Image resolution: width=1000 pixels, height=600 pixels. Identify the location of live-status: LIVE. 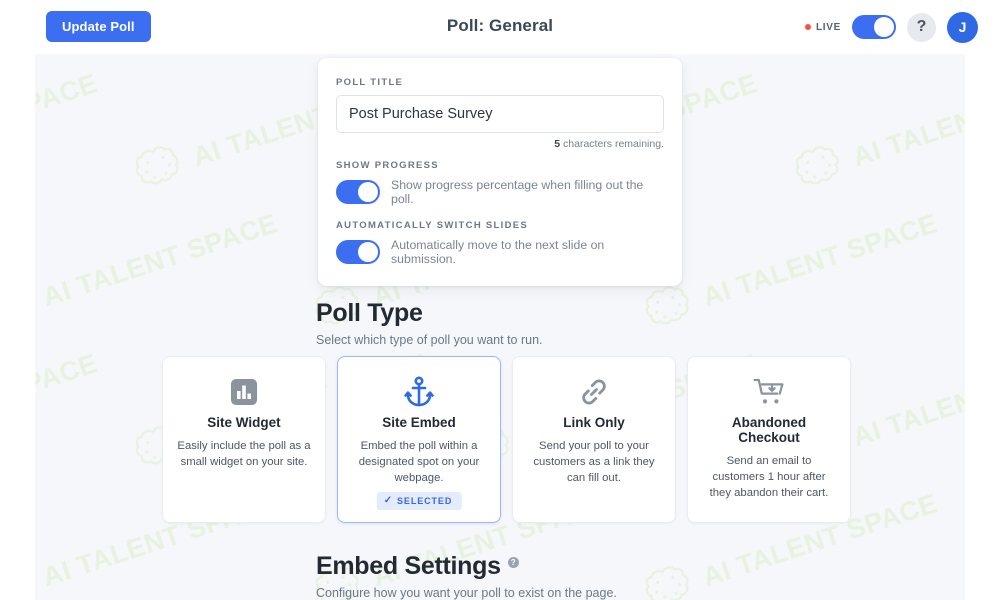
(822, 27).